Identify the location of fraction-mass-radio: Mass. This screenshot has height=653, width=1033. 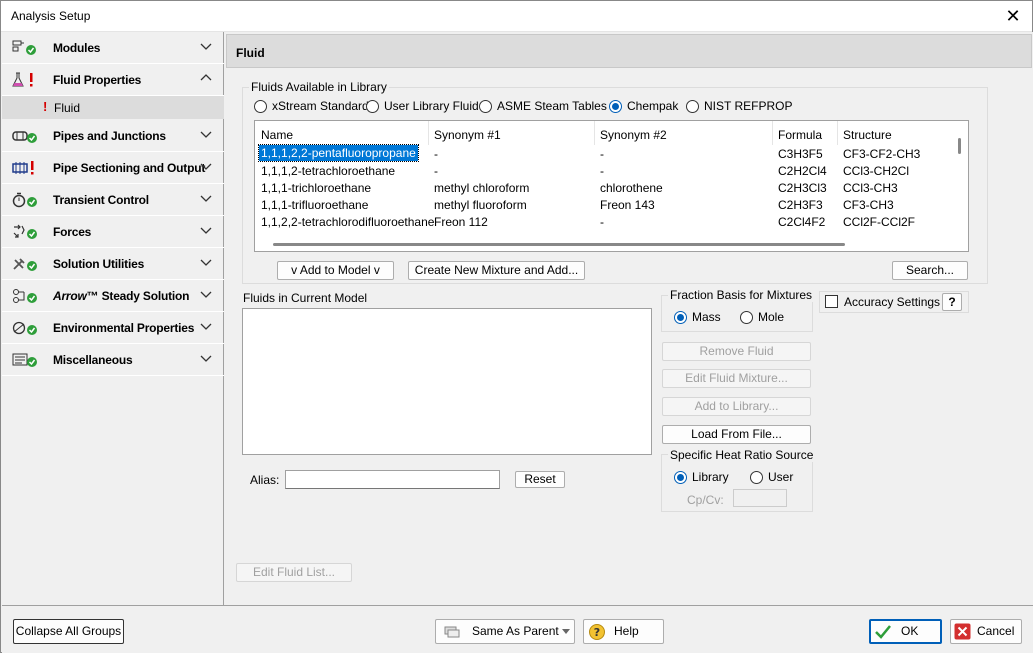
(697, 317).